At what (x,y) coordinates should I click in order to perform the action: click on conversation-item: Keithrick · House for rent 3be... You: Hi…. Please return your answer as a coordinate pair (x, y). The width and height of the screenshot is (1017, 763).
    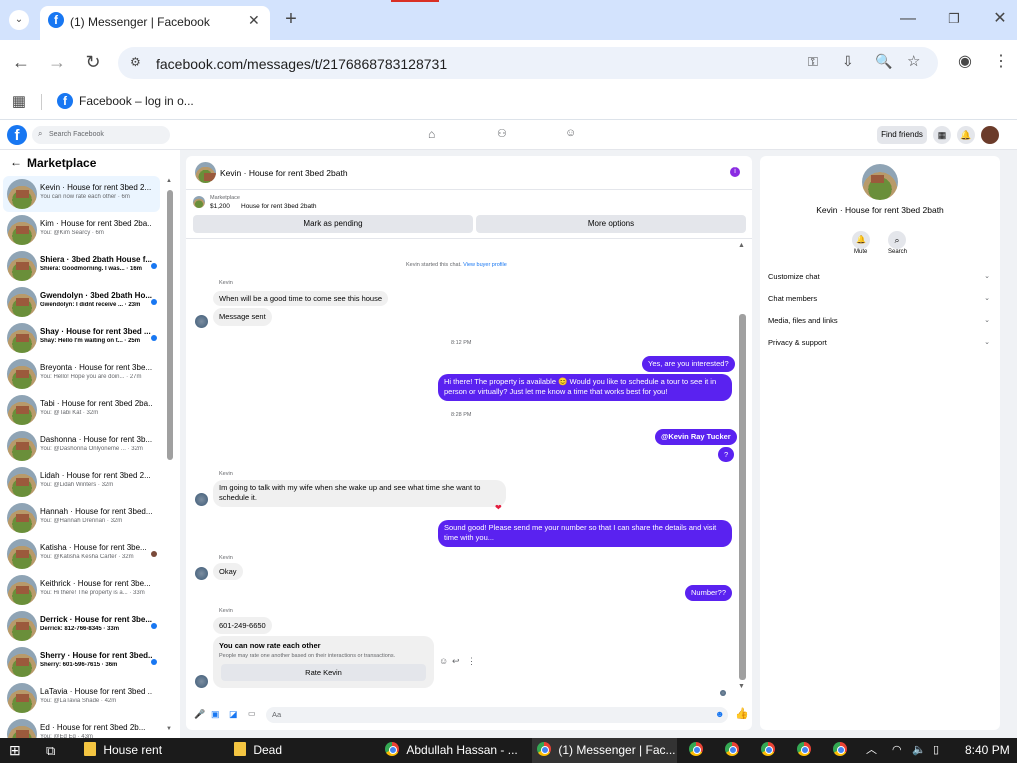
    Looking at the image, I should click on (81, 590).